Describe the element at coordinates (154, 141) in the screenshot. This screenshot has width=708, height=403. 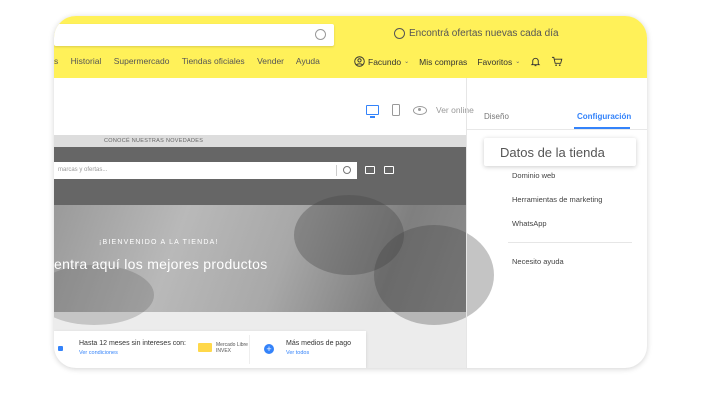
I see `preview-banner-text: CONOCÉ NUESTRAS NOVEDADES` at that location.